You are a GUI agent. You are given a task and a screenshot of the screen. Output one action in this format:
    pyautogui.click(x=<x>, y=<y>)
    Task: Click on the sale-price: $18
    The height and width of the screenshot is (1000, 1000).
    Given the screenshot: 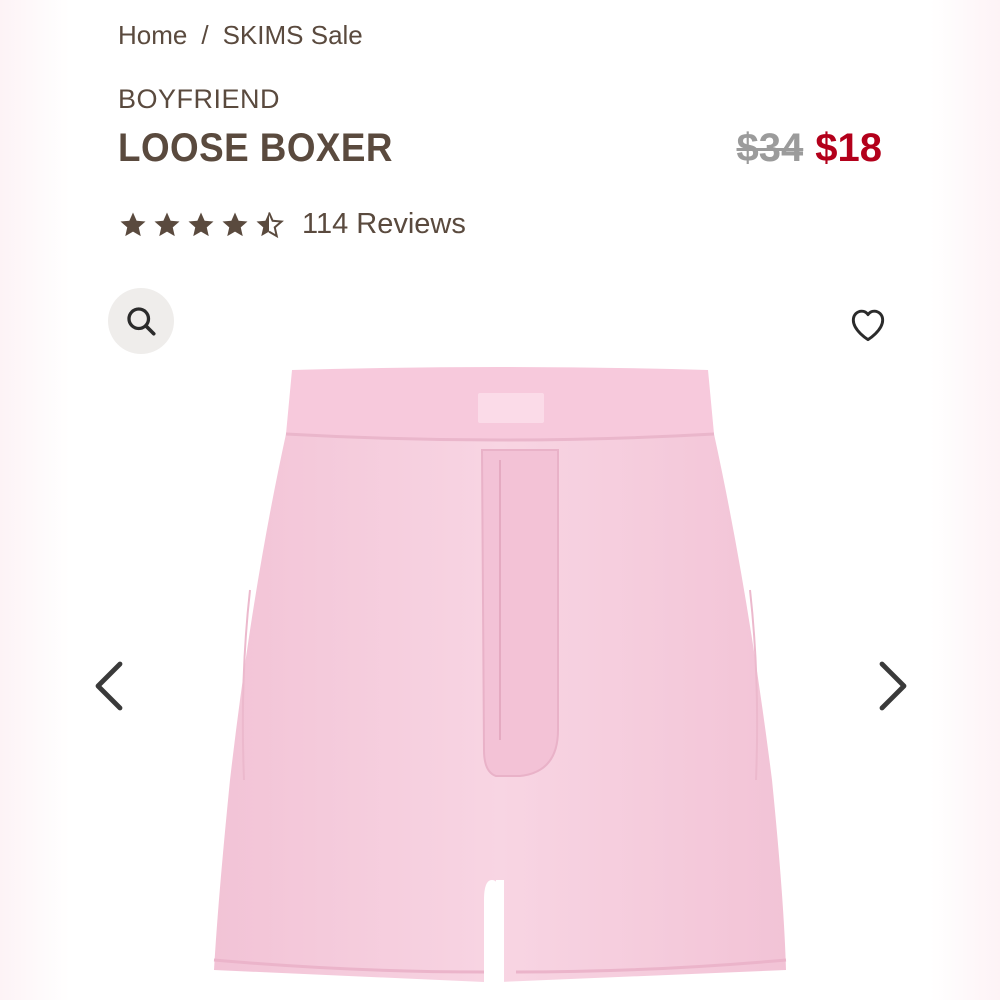 What is the action you would take?
    pyautogui.click(x=848, y=148)
    